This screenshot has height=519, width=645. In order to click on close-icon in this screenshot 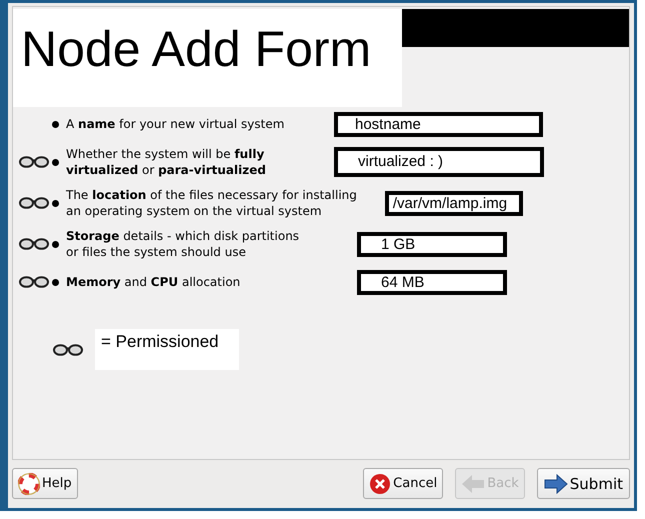, I will do `click(380, 483)`.